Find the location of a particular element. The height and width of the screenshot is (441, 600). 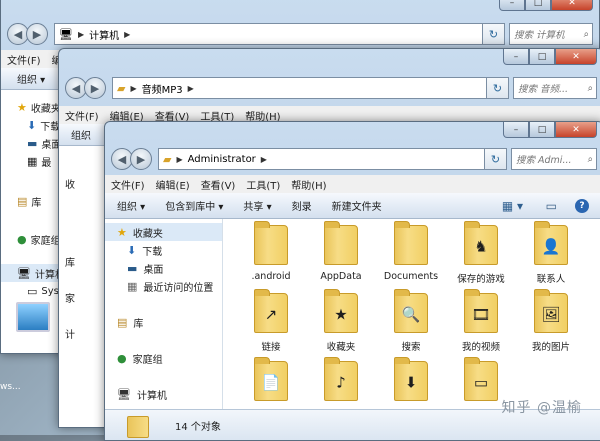

folder-item: 👤 联系人 is located at coordinates (551, 253).